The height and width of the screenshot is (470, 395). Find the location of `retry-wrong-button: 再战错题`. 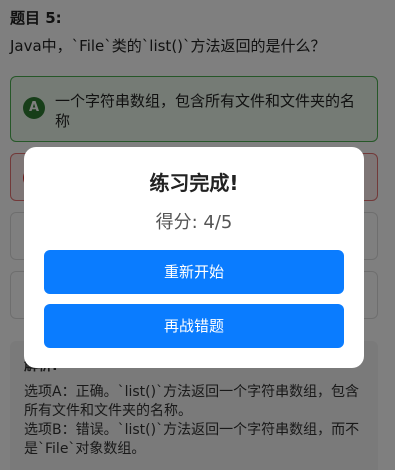

retry-wrong-button: 再战错题 is located at coordinates (194, 326).